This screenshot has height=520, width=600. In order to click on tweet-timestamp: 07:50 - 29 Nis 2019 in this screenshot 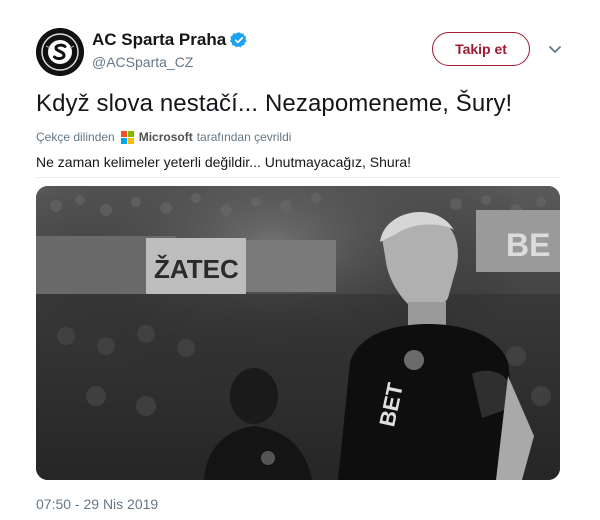, I will do `click(97, 504)`.